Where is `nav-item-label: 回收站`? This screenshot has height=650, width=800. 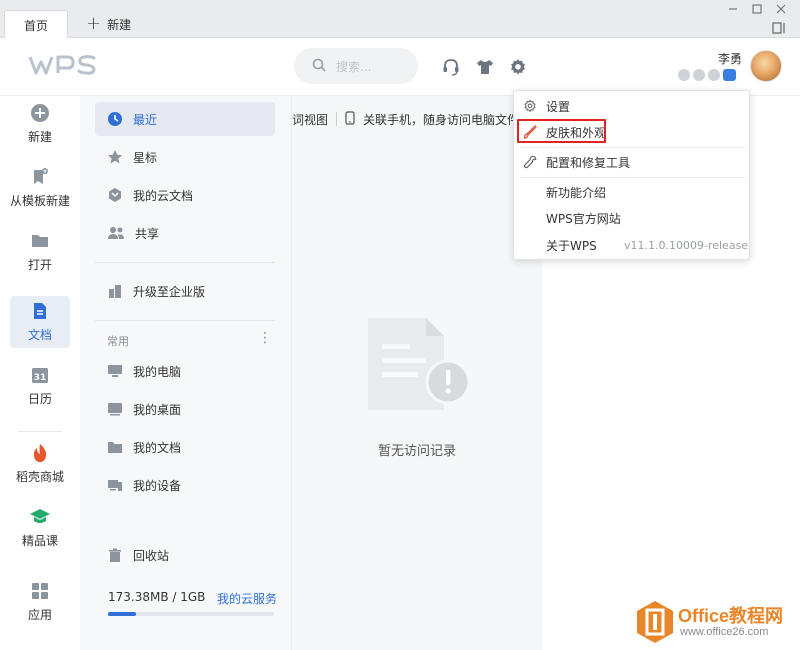 nav-item-label: 回收站 is located at coordinates (151, 555).